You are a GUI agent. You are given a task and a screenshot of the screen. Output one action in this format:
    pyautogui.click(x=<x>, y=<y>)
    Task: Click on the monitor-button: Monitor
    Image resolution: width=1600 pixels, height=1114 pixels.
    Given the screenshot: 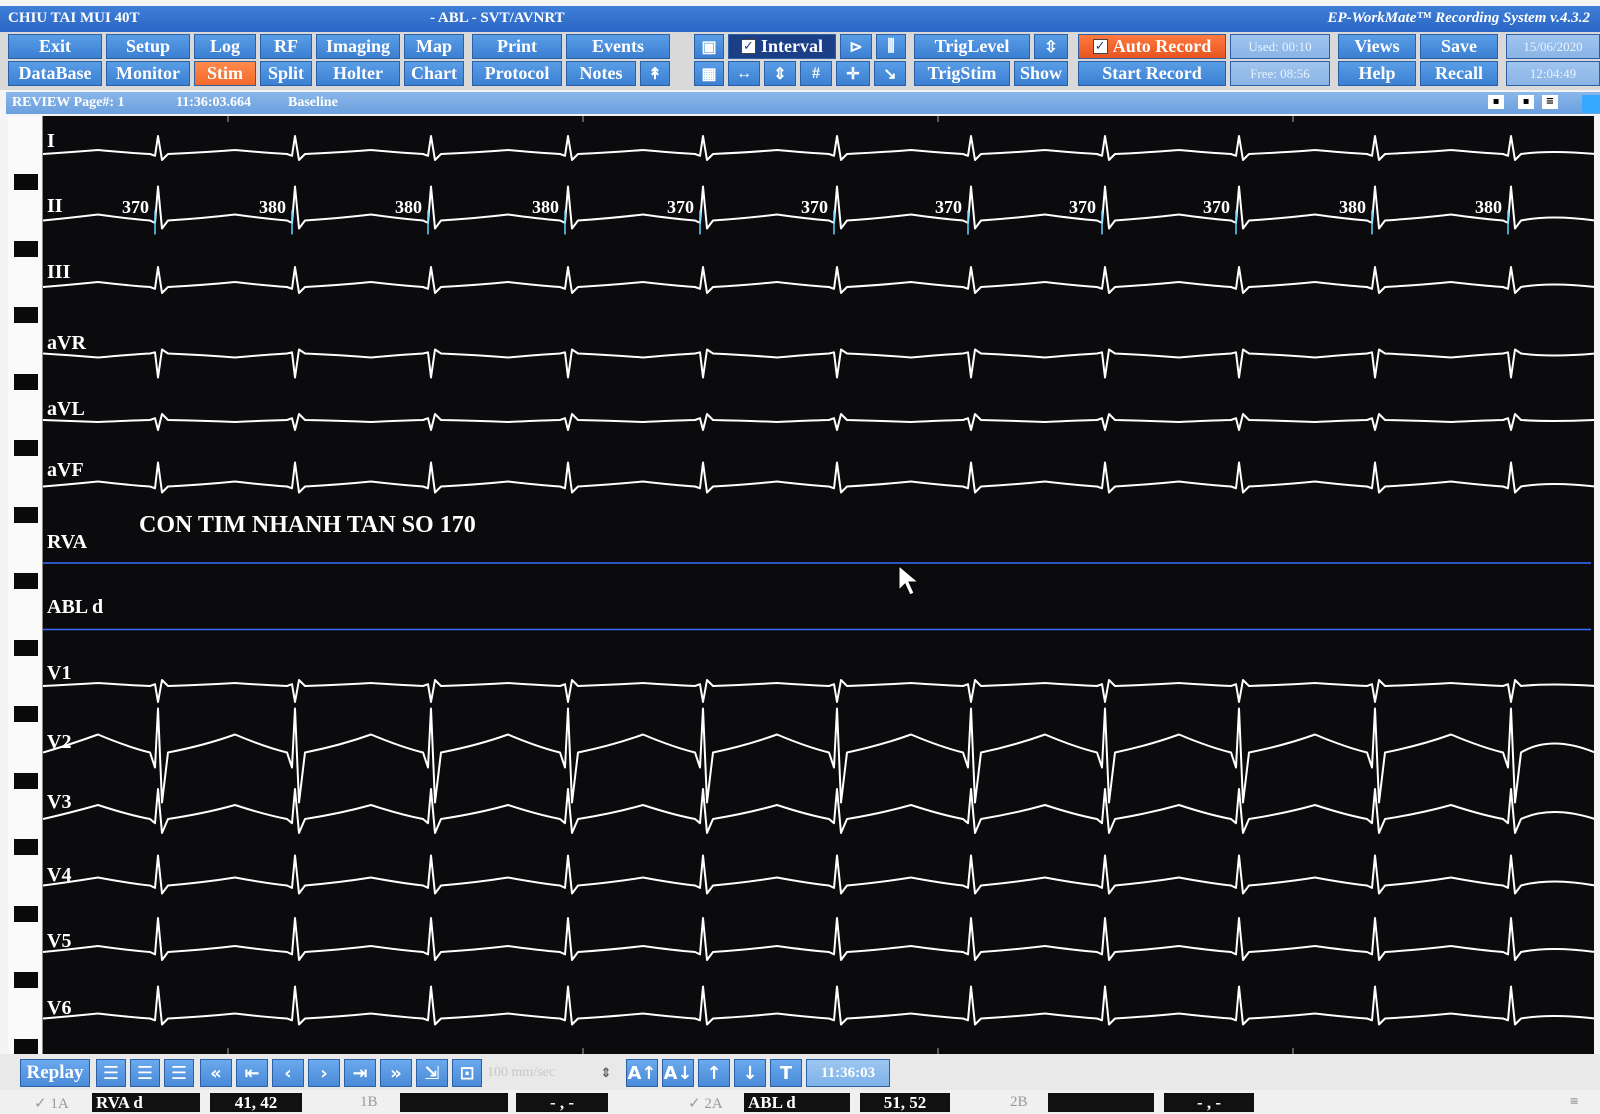 What is the action you would take?
    pyautogui.click(x=148, y=73)
    